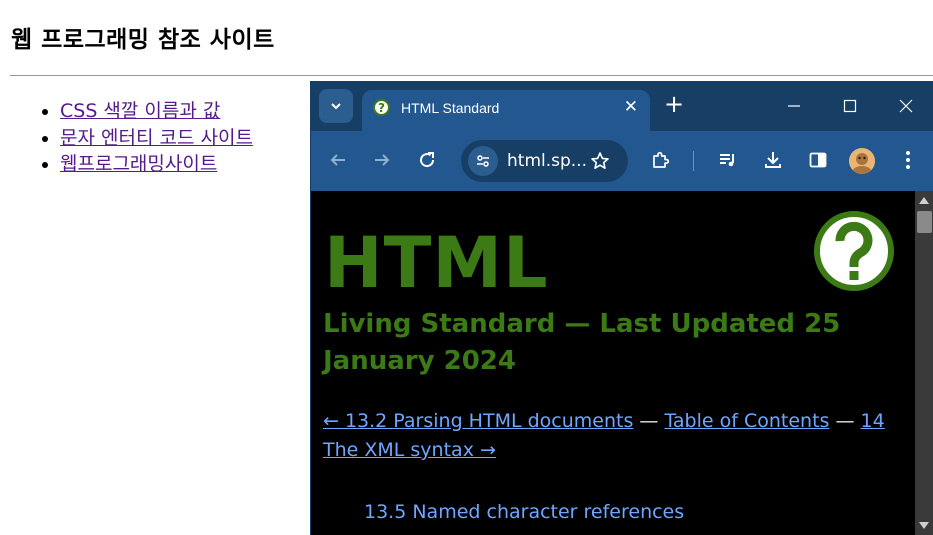 This screenshot has height=535, width=933. Describe the element at coordinates (674, 104) in the screenshot. I see `new-tab-button: +` at that location.